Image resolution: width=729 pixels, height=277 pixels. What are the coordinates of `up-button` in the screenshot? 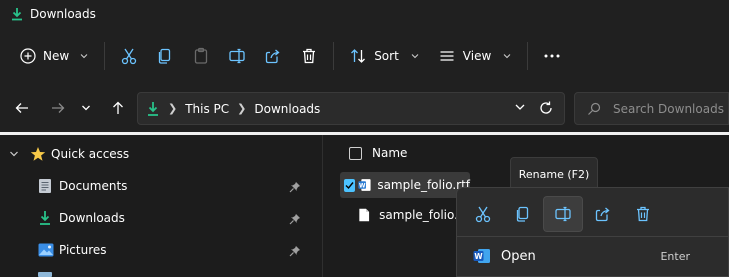 It's located at (118, 108).